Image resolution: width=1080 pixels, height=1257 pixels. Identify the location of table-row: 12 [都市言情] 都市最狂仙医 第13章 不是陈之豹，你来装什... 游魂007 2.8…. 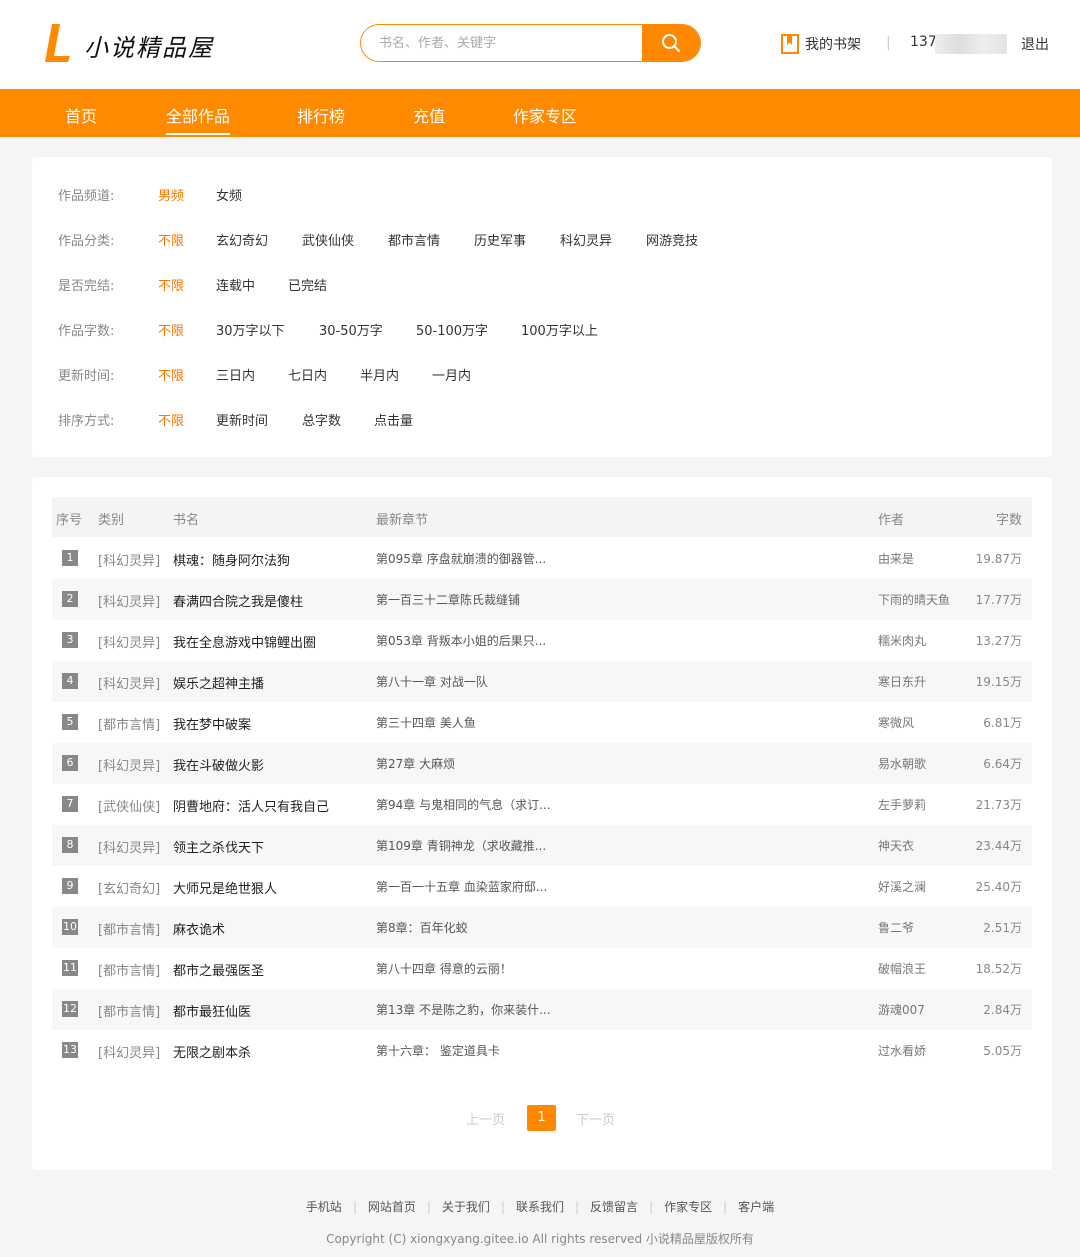
(542, 1009).